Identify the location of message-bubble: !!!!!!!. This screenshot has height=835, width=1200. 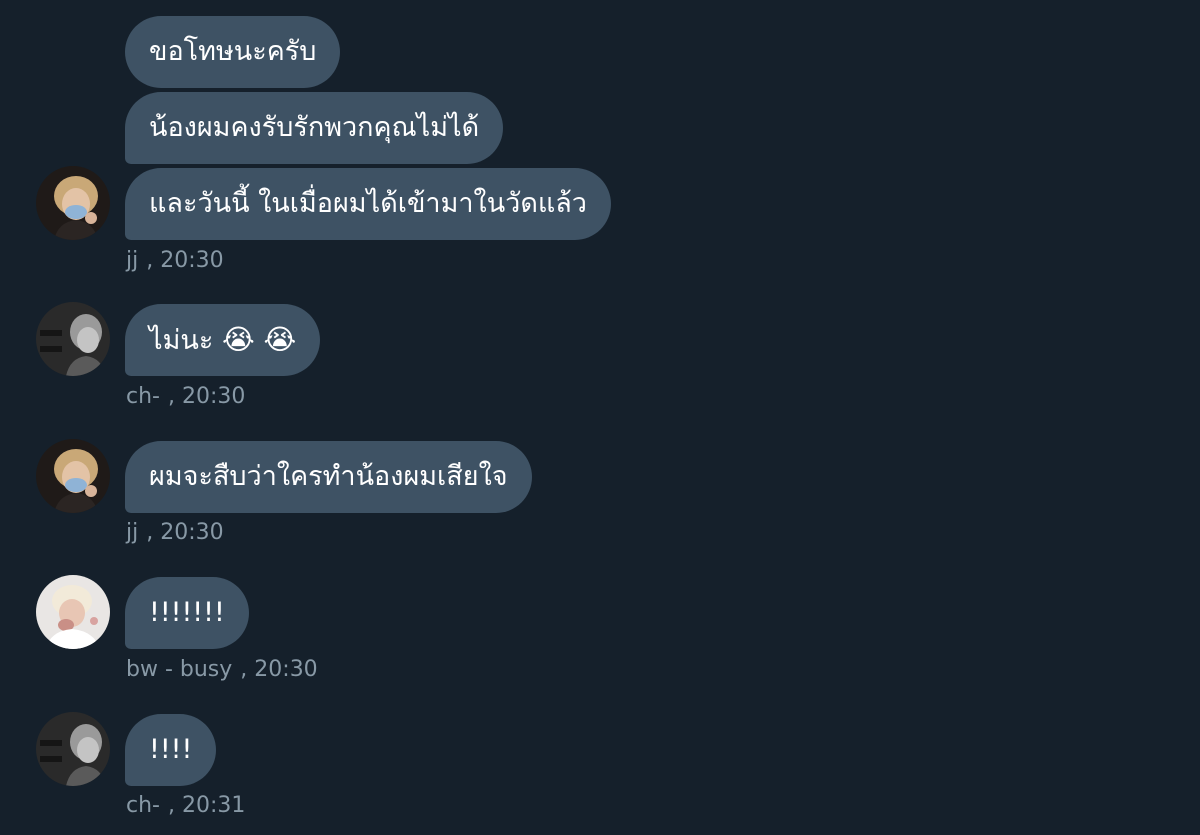
(187, 613).